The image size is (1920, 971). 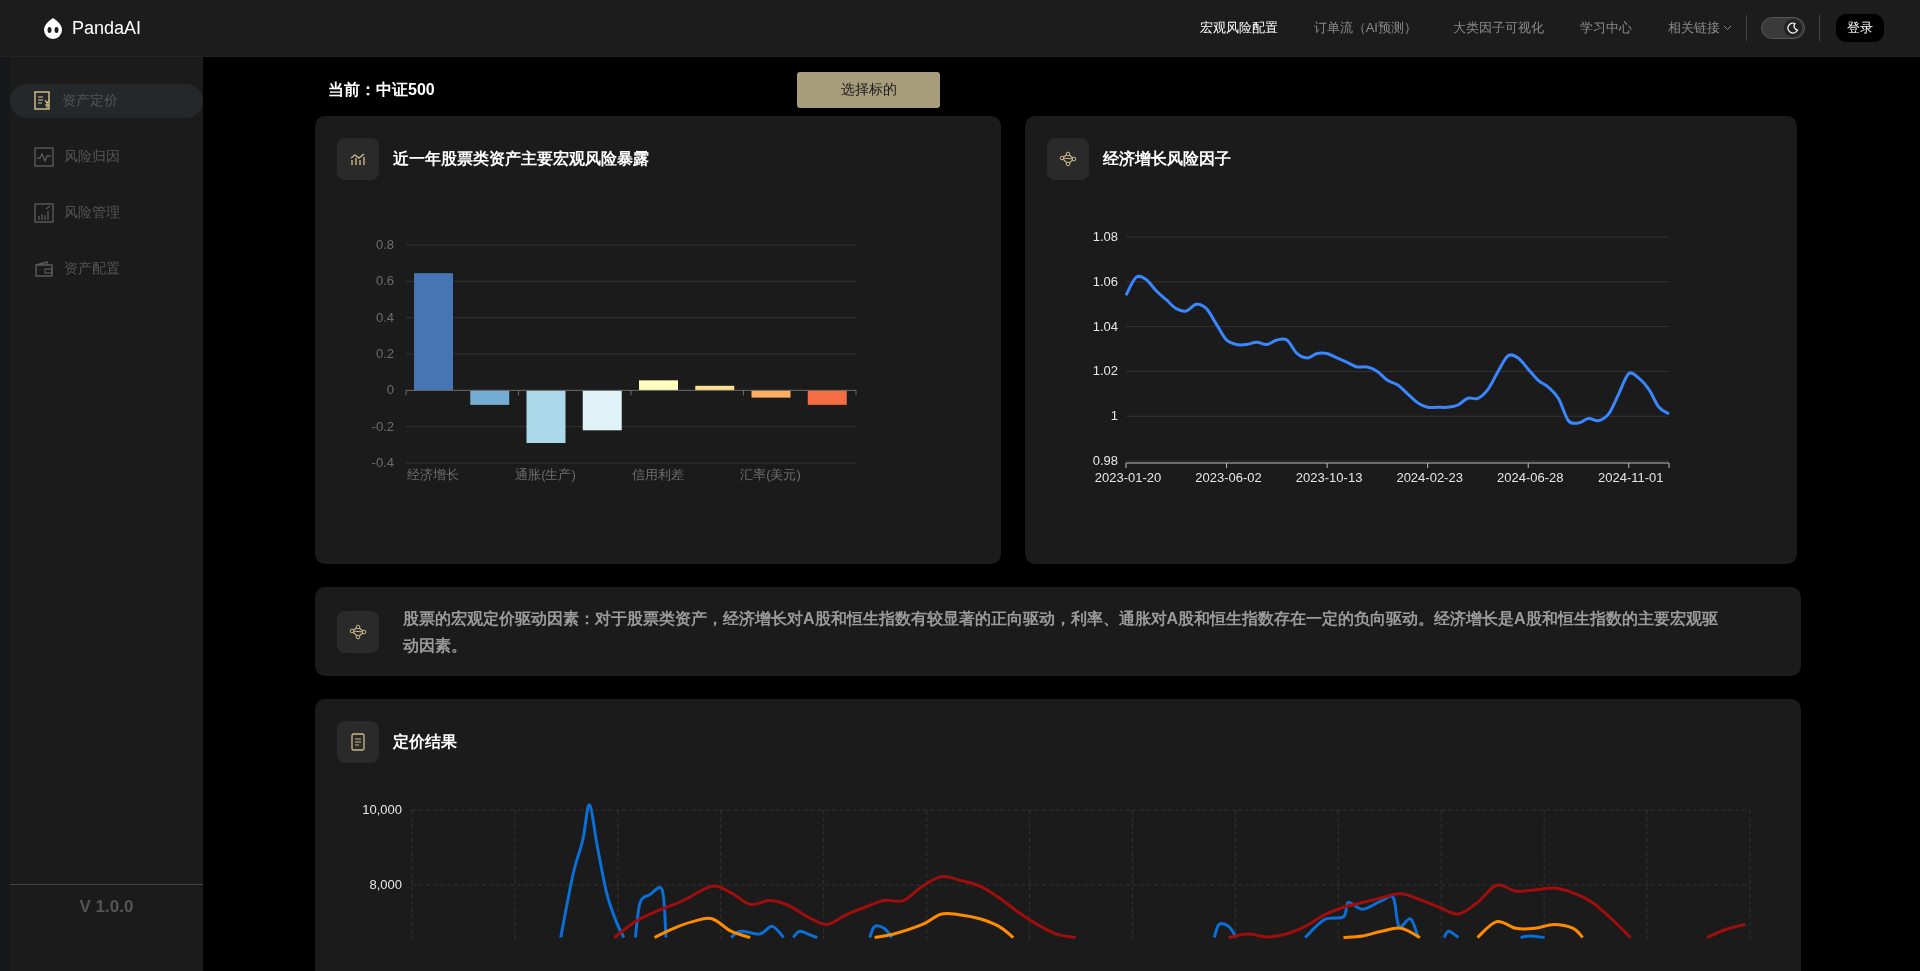 I want to click on login-button: 登录, so click(x=1860, y=28).